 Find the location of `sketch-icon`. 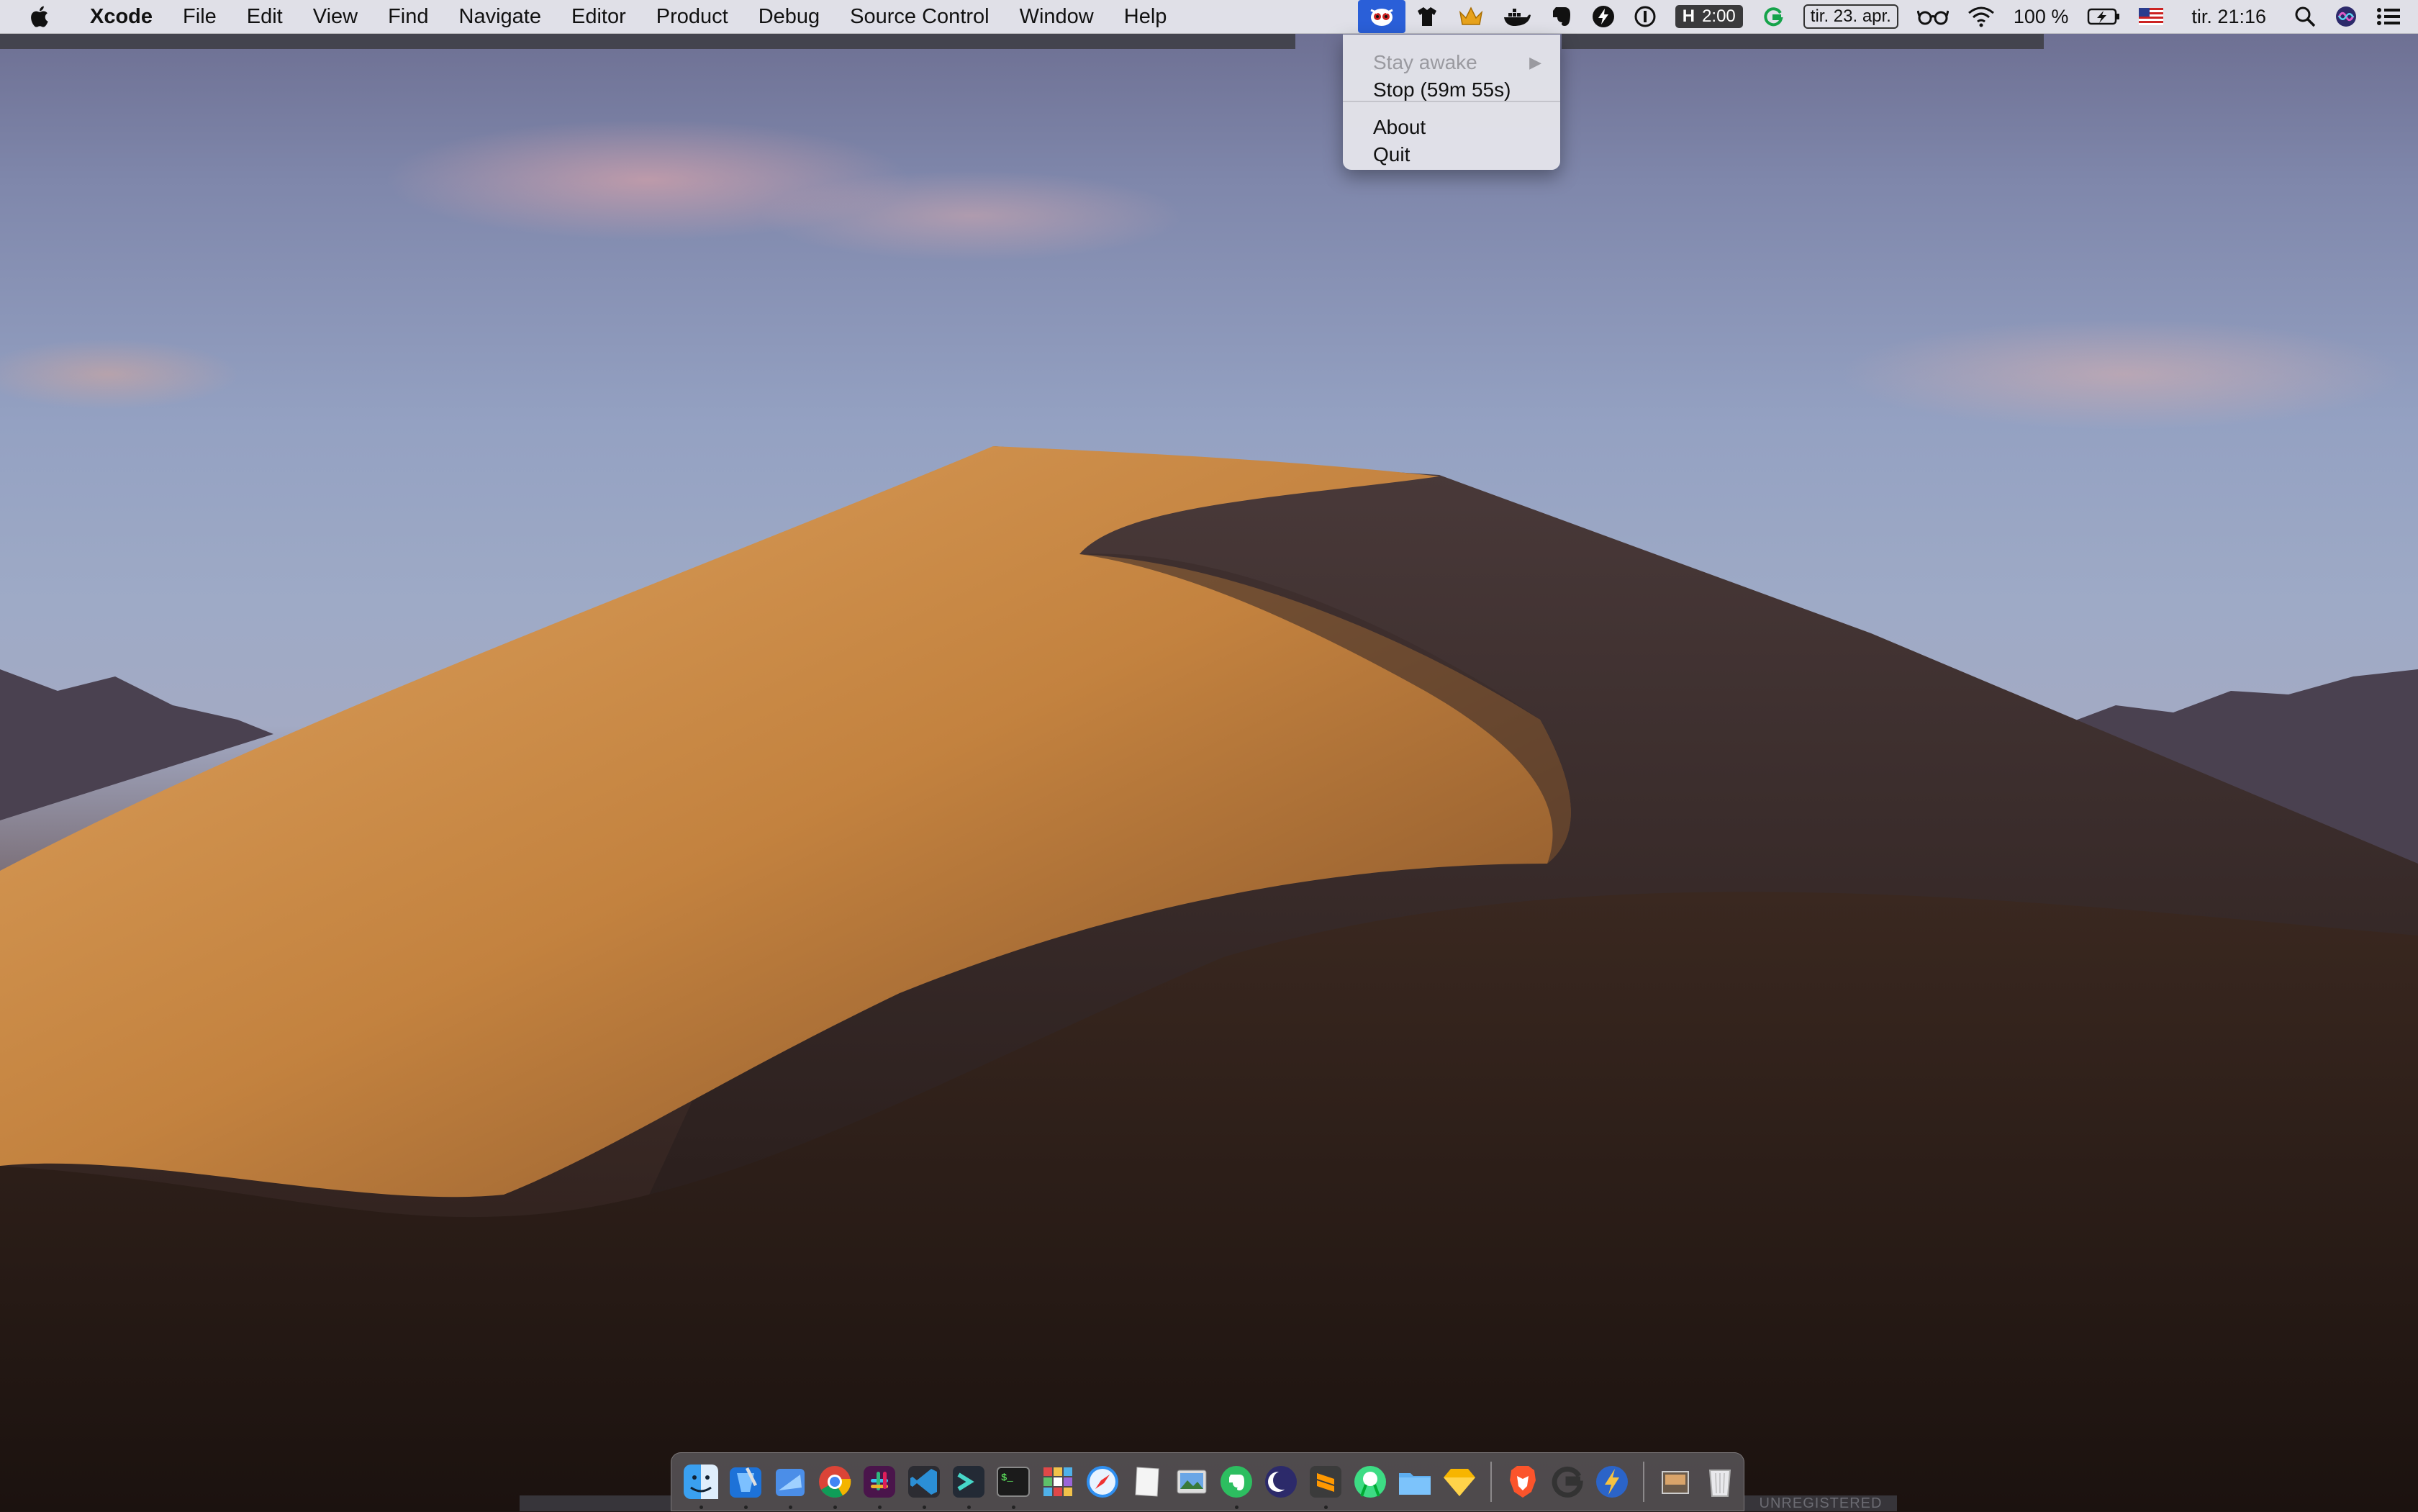

sketch-icon is located at coordinates (1459, 1483).